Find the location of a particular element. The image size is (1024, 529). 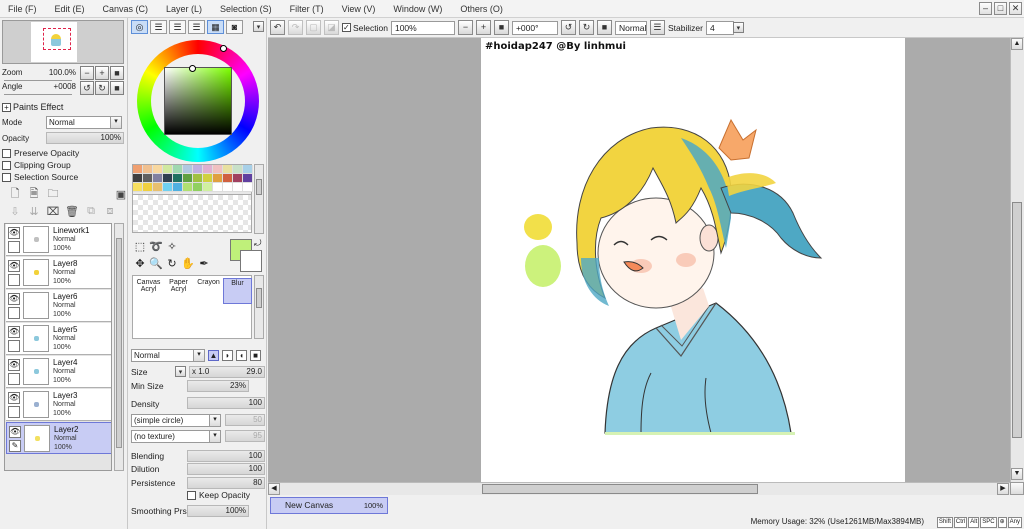

undo-icon: ↶ is located at coordinates (277, 27).